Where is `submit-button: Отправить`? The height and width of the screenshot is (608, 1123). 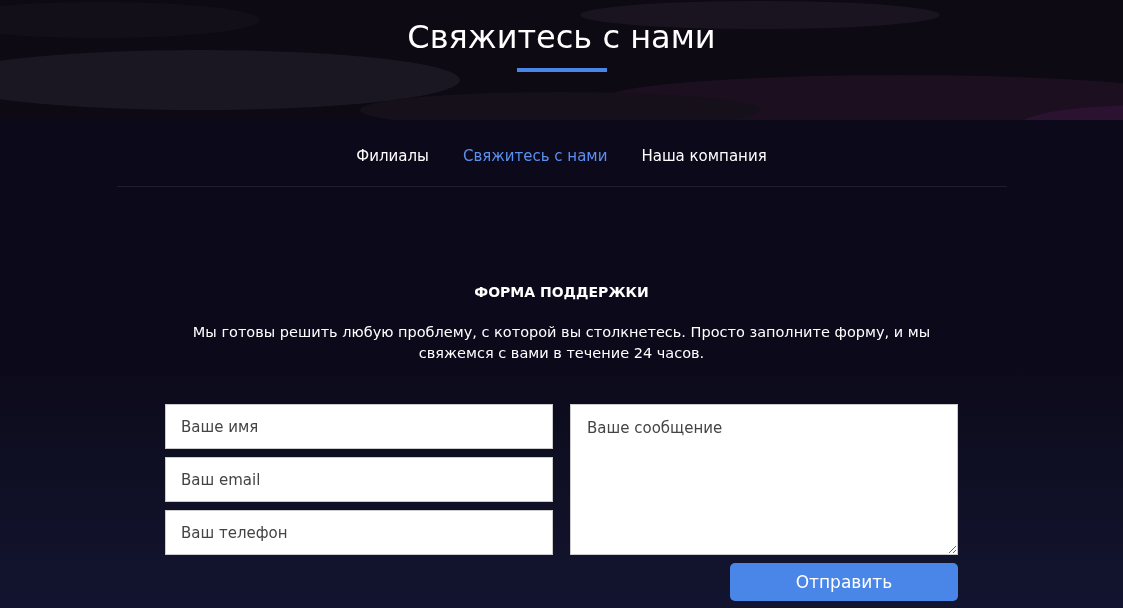
submit-button: Отправить is located at coordinates (844, 582).